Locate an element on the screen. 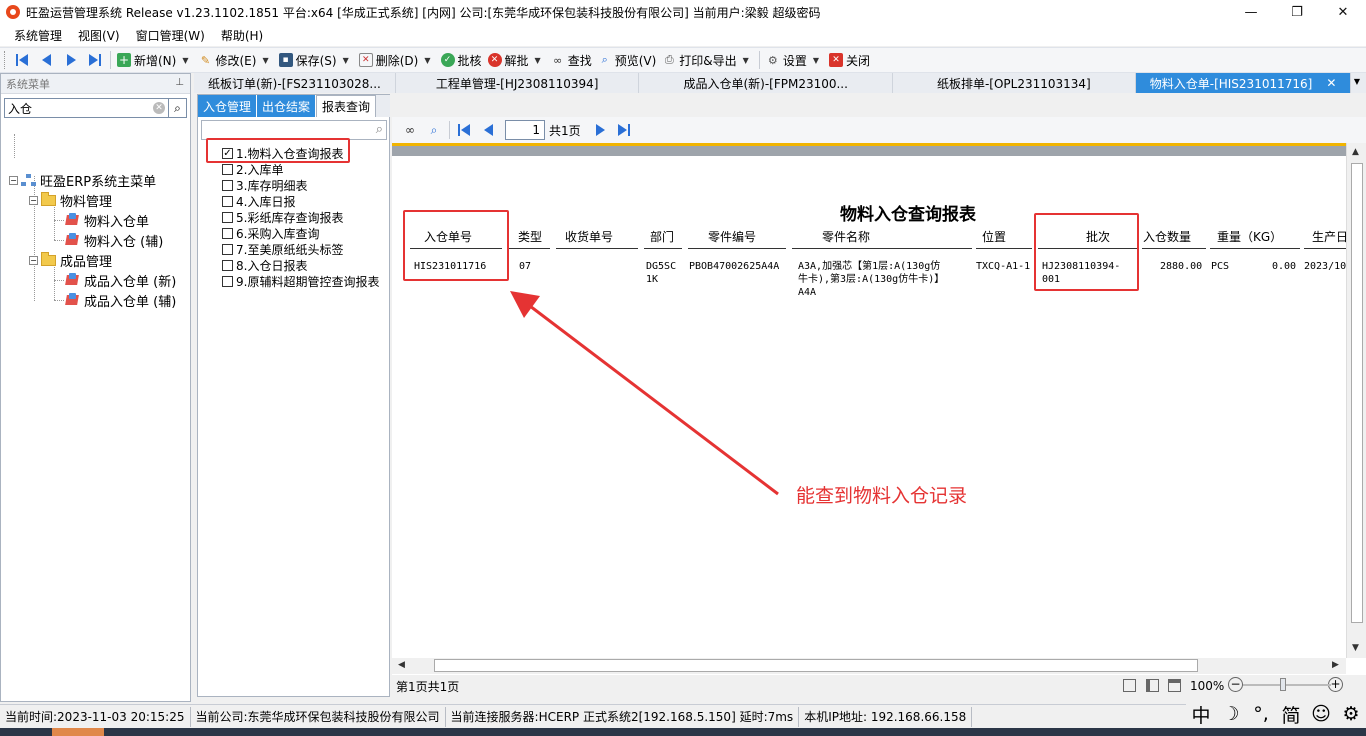 The image size is (1366, 736). ime-punctuation: °, is located at coordinates (1261, 714).